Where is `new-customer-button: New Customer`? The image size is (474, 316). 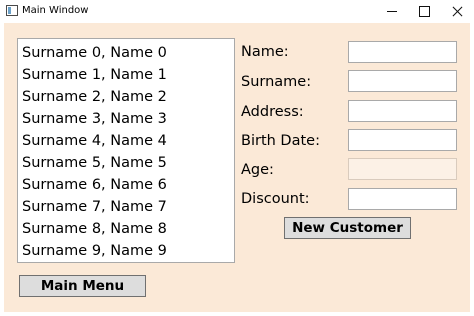 new-customer-button: New Customer is located at coordinates (347, 228).